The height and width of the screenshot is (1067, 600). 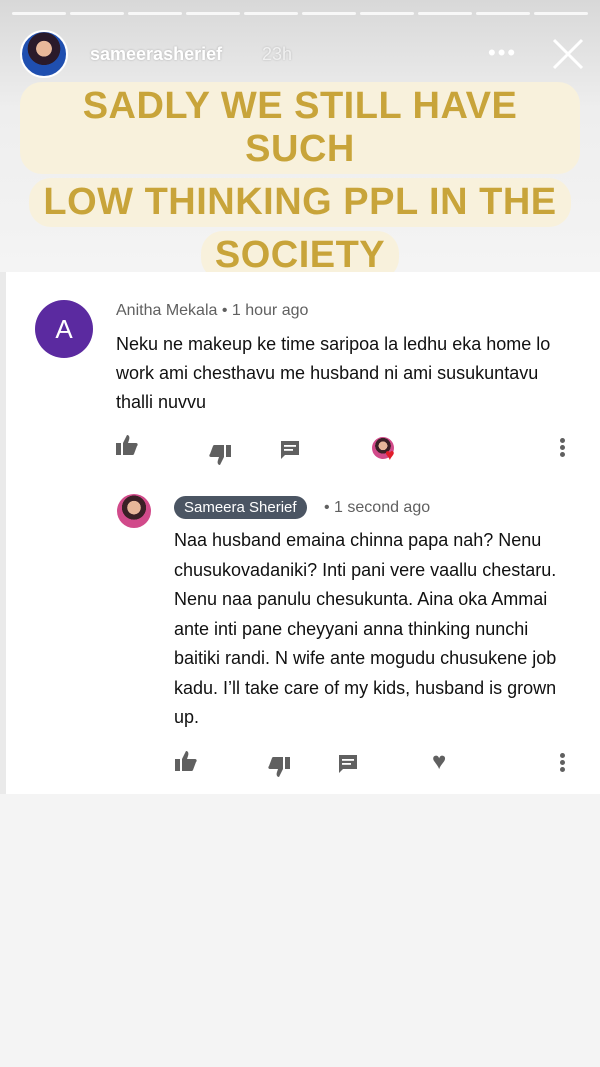 I want to click on comment-meta: Anitha Mekala • 1 hour ago, so click(x=212, y=311).